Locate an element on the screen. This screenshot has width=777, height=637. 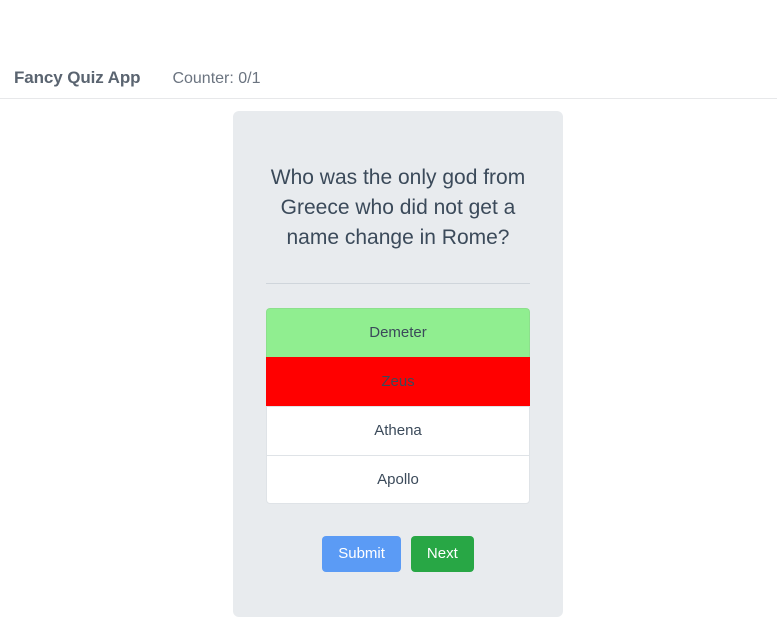
answer-option-3: Athena is located at coordinates (398, 430).